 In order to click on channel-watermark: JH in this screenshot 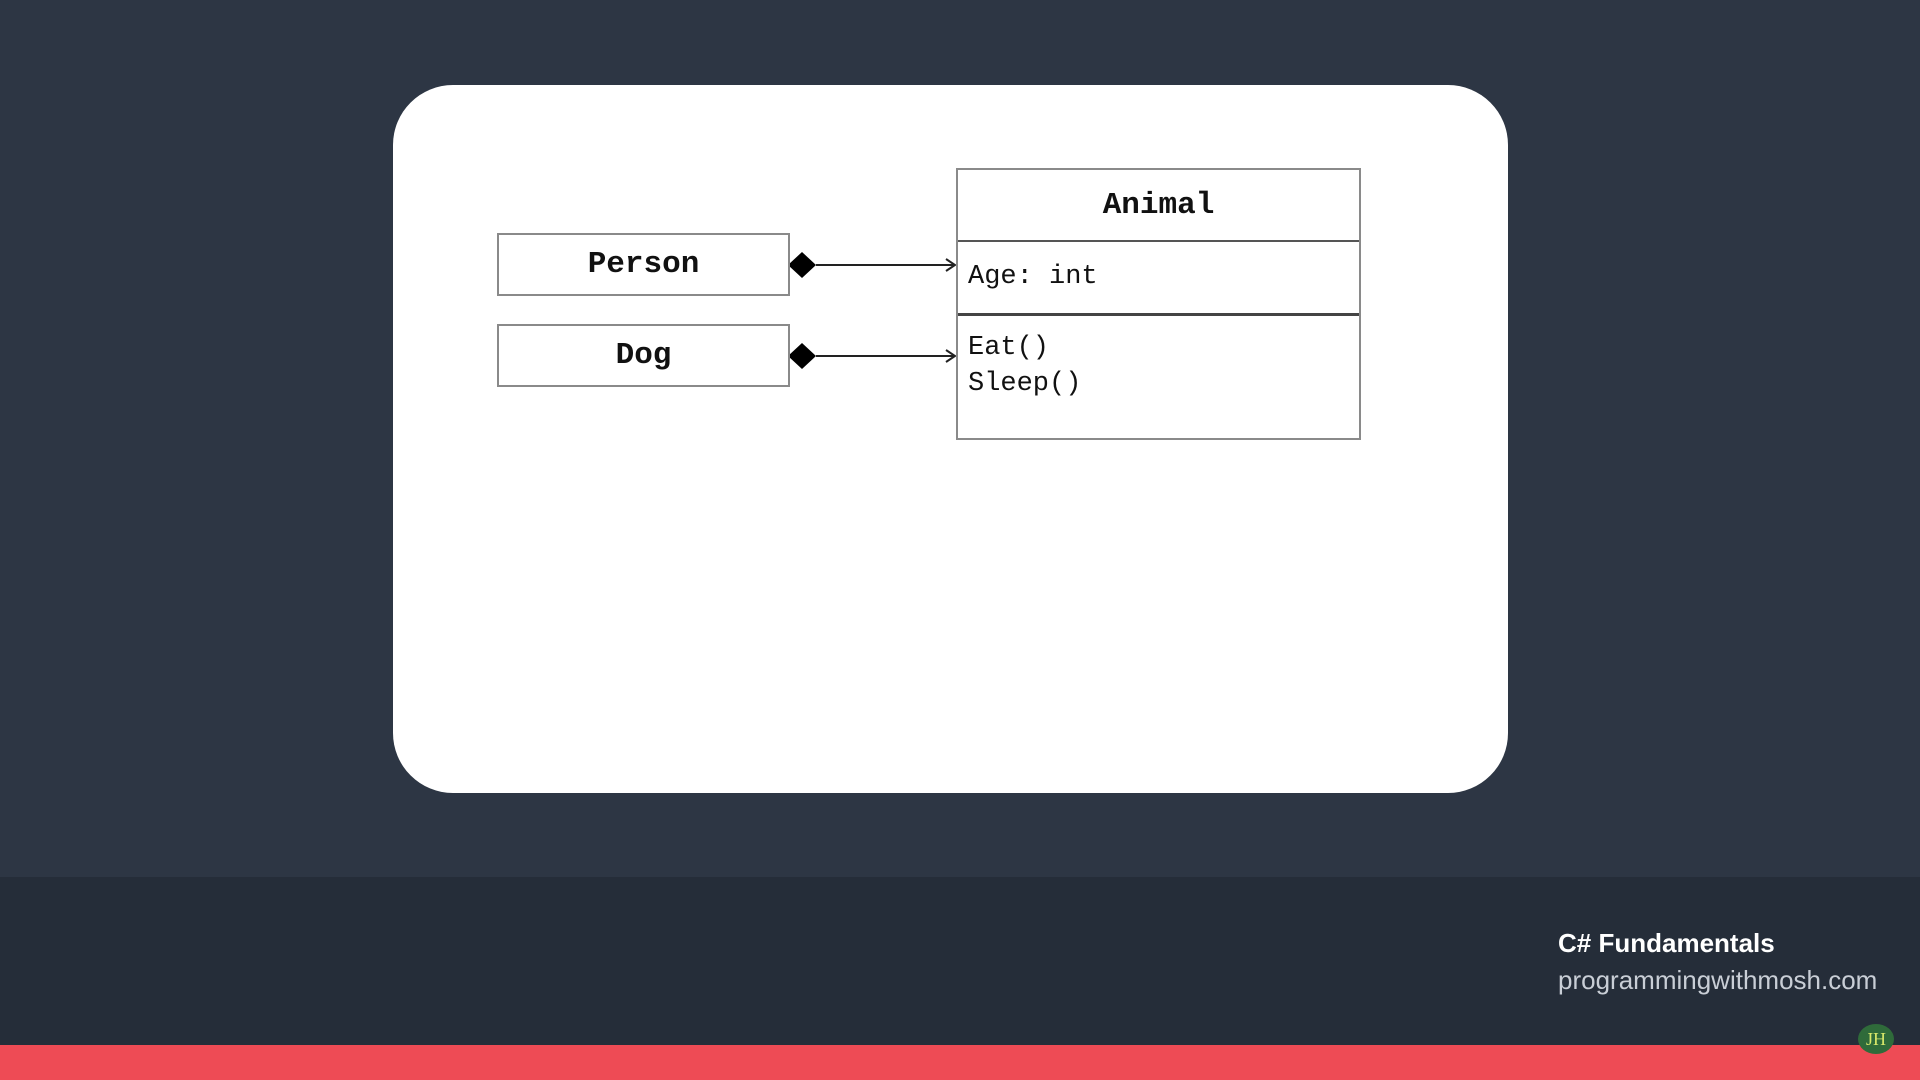, I will do `click(1876, 1039)`.